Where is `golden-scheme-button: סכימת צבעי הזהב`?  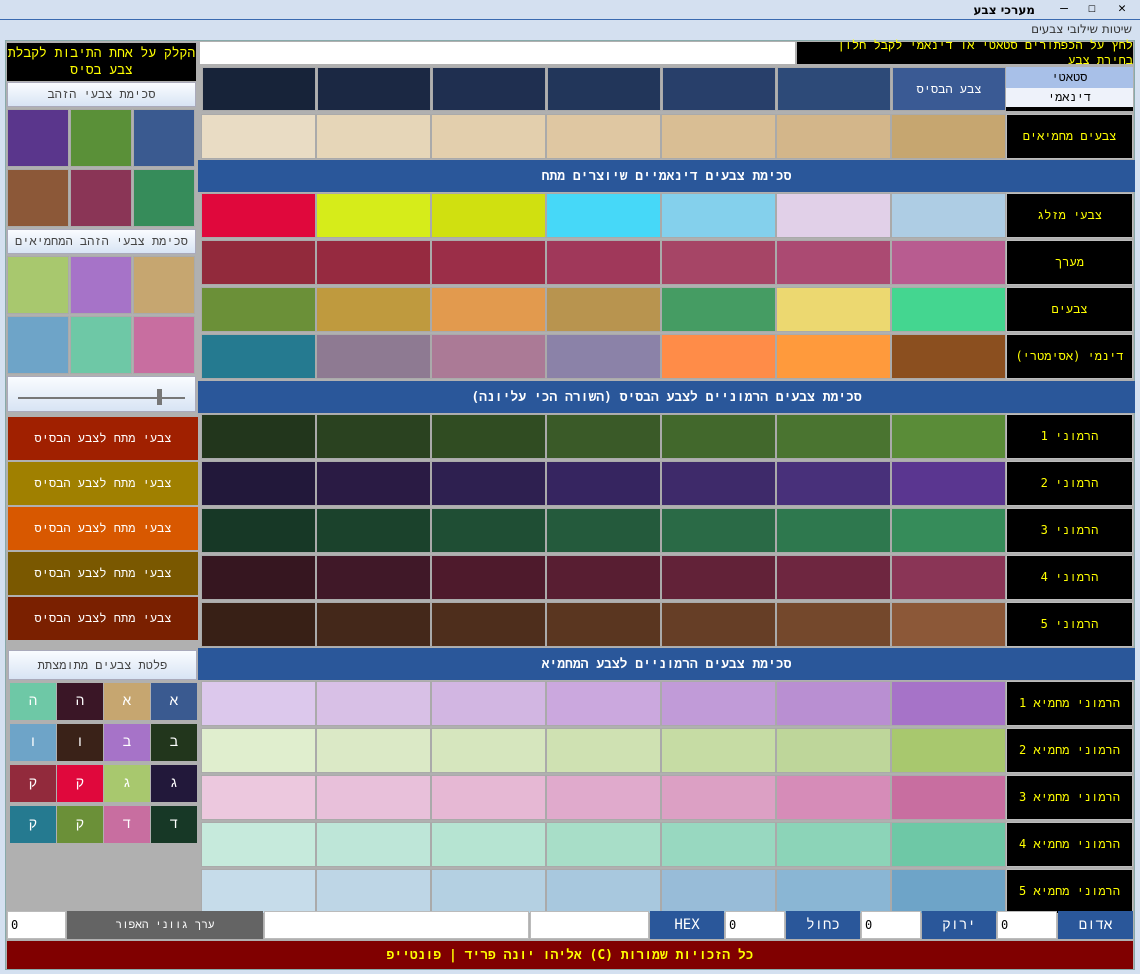 golden-scheme-button: סכימת צבעי הזהב is located at coordinates (101, 94).